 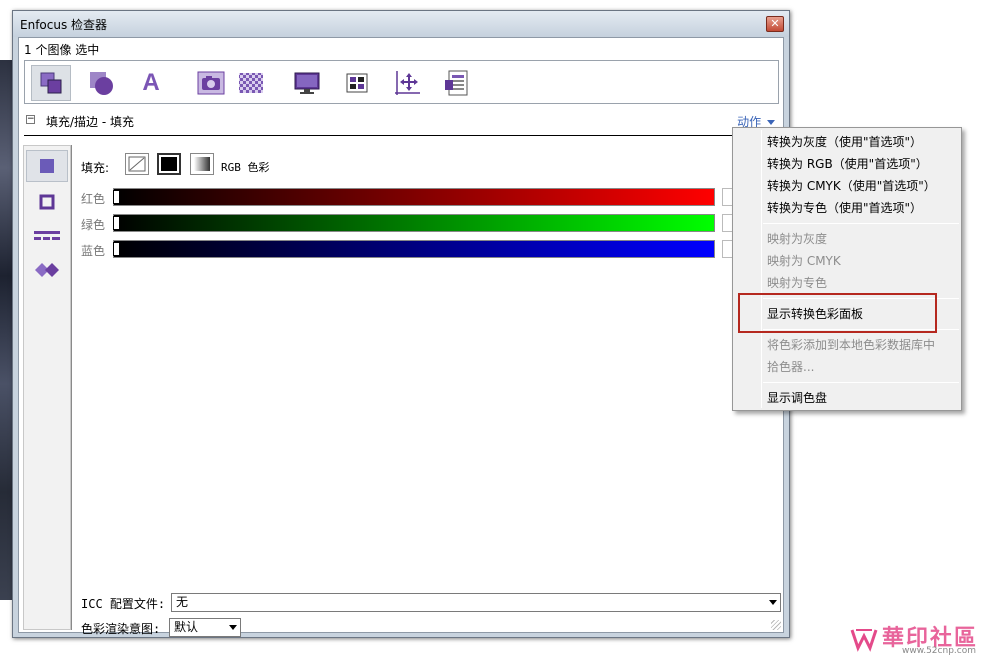 I want to click on color-mode-label: RGB 色彩, so click(x=245, y=167).